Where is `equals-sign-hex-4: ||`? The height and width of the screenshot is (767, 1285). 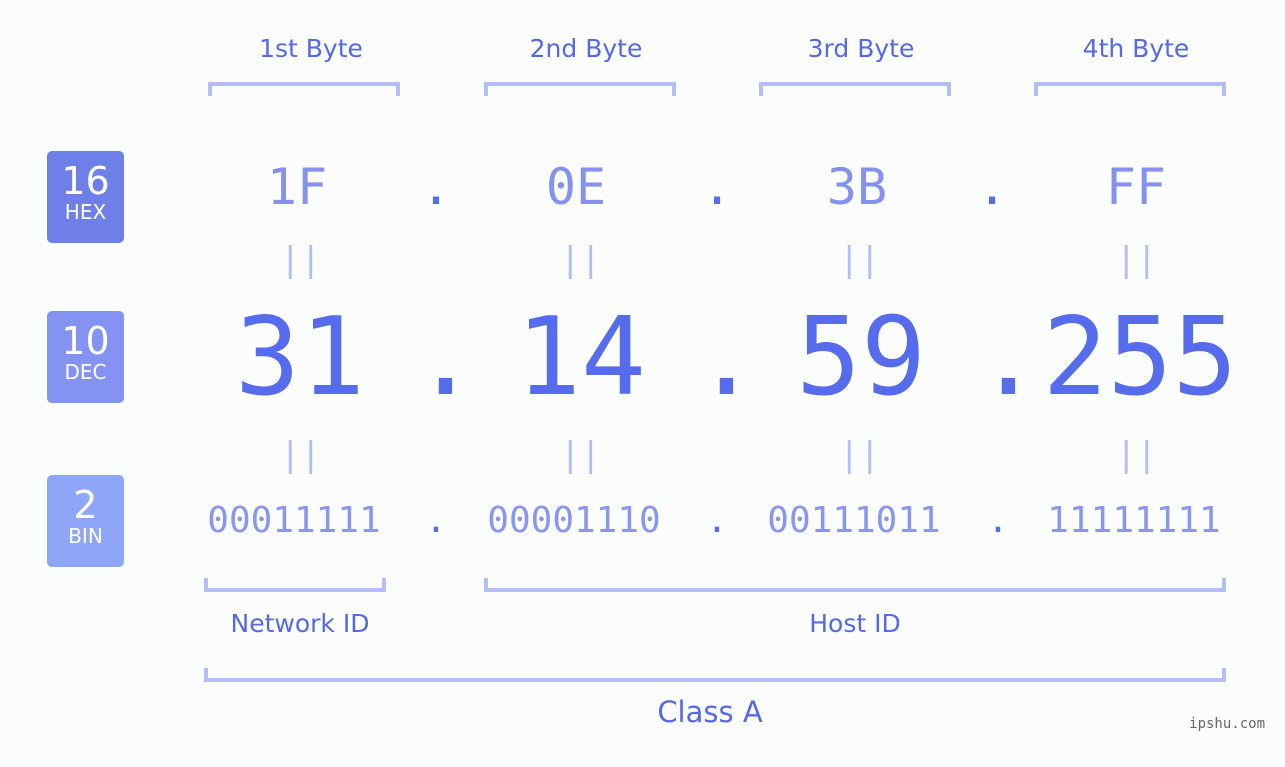 equals-sign-hex-4: || is located at coordinates (1136, 260).